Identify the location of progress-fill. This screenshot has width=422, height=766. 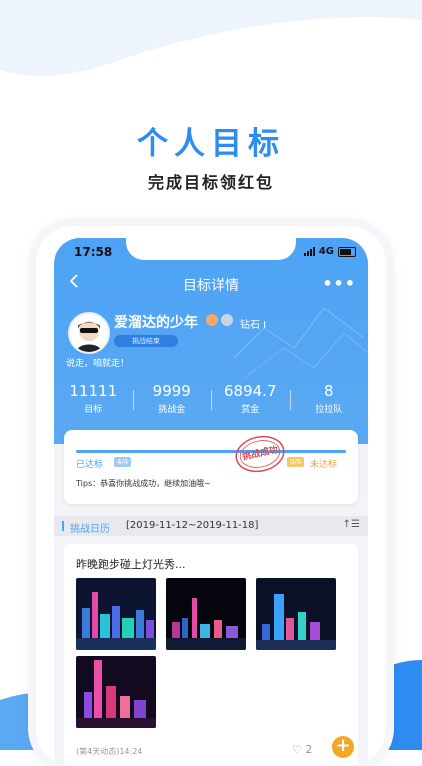
(211, 451).